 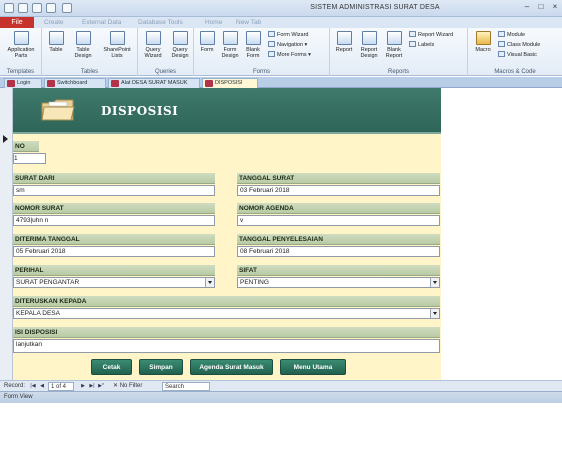 What do you see at coordinates (281, 397) in the screenshot?
I see `status-bar: Form View` at bounding box center [281, 397].